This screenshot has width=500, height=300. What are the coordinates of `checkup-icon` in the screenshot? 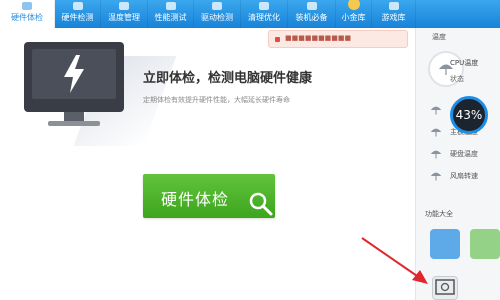 It's located at (27, 6).